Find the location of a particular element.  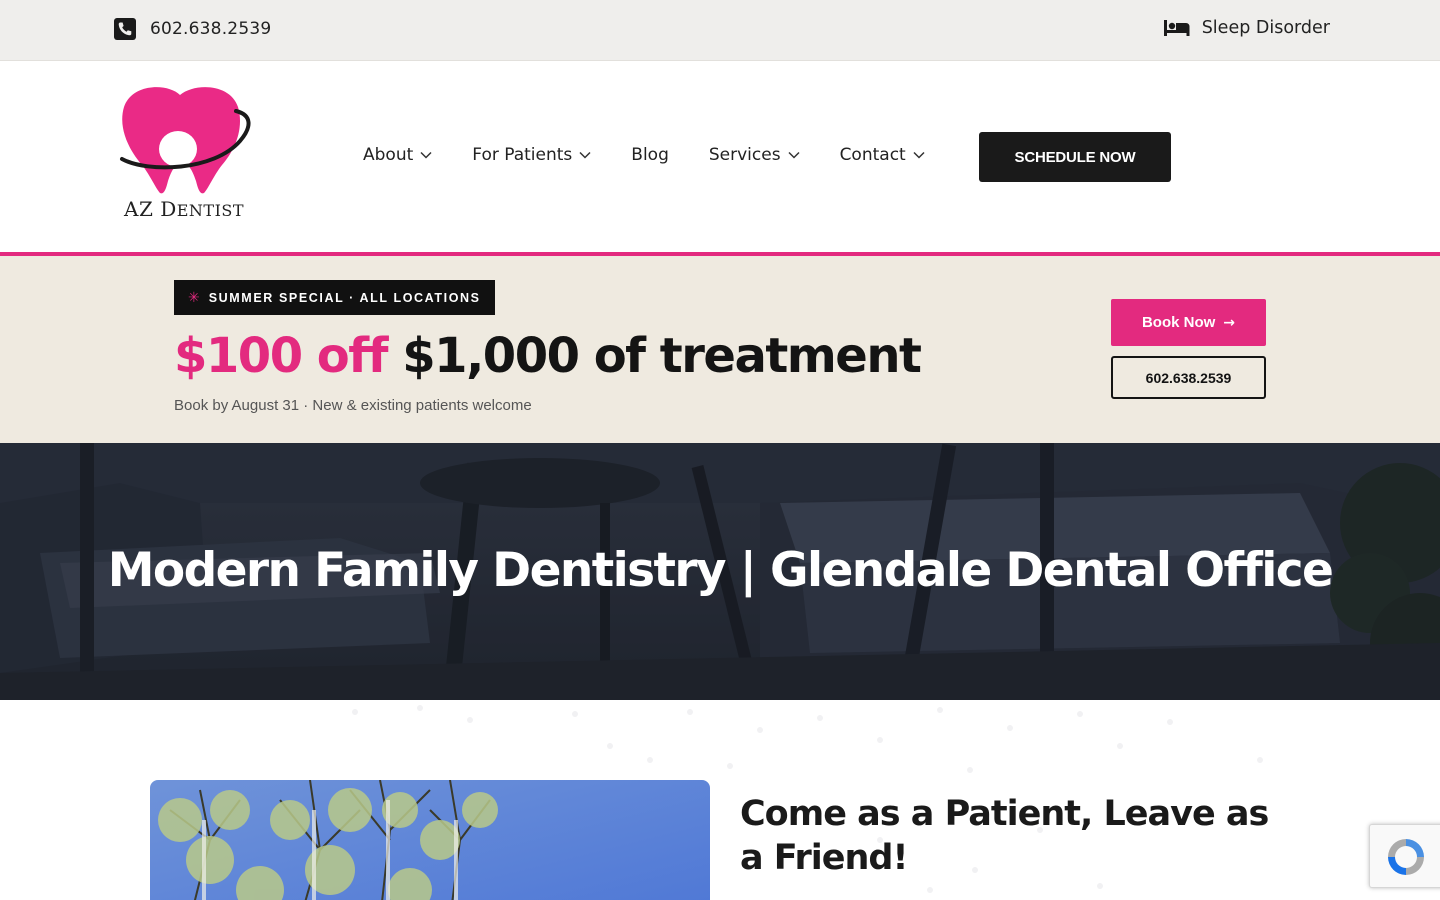

promo-badge-text: SUMMER SPECIAL · ALL LOCATIONS is located at coordinates (344, 297).